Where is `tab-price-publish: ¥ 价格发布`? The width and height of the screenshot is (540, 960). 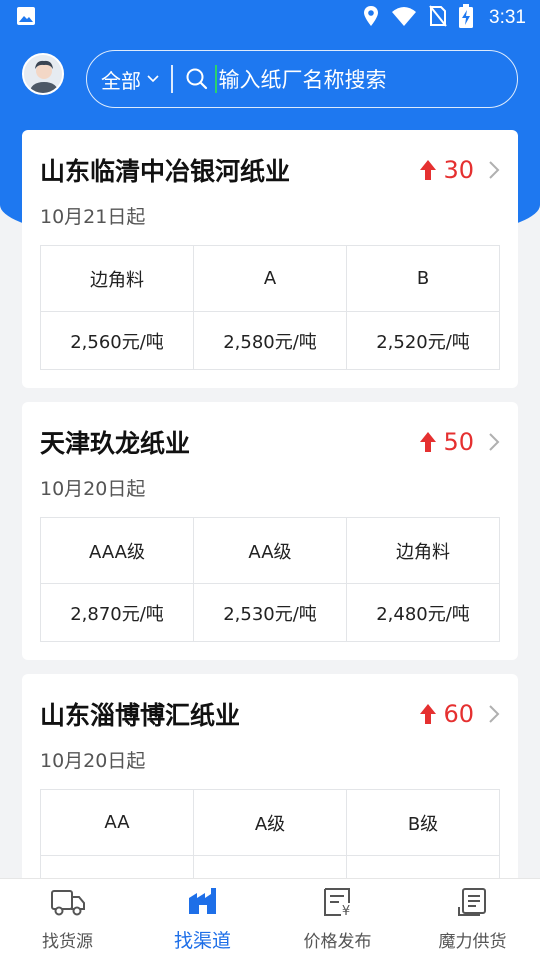 tab-price-publish: ¥ 价格发布 is located at coordinates (337, 919).